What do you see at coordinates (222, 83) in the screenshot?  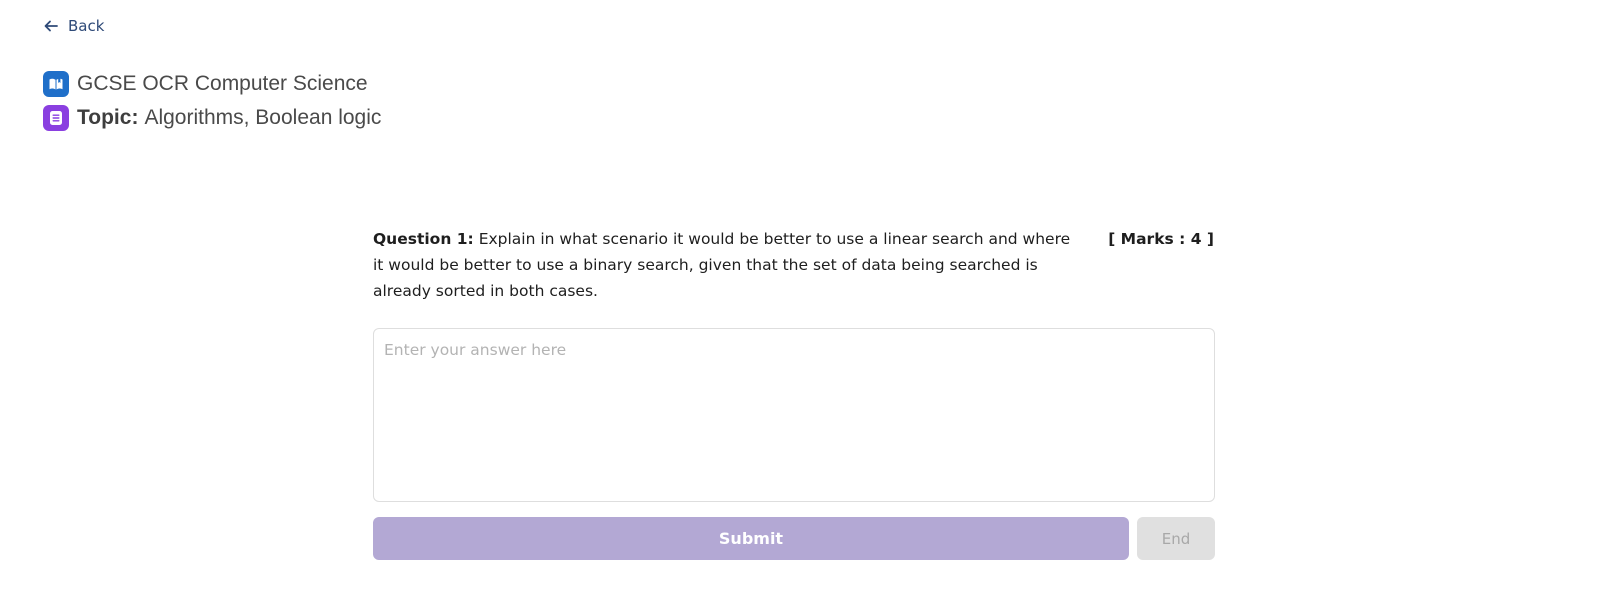 I see `subject-title: GCSE OCR Computer Science` at bounding box center [222, 83].